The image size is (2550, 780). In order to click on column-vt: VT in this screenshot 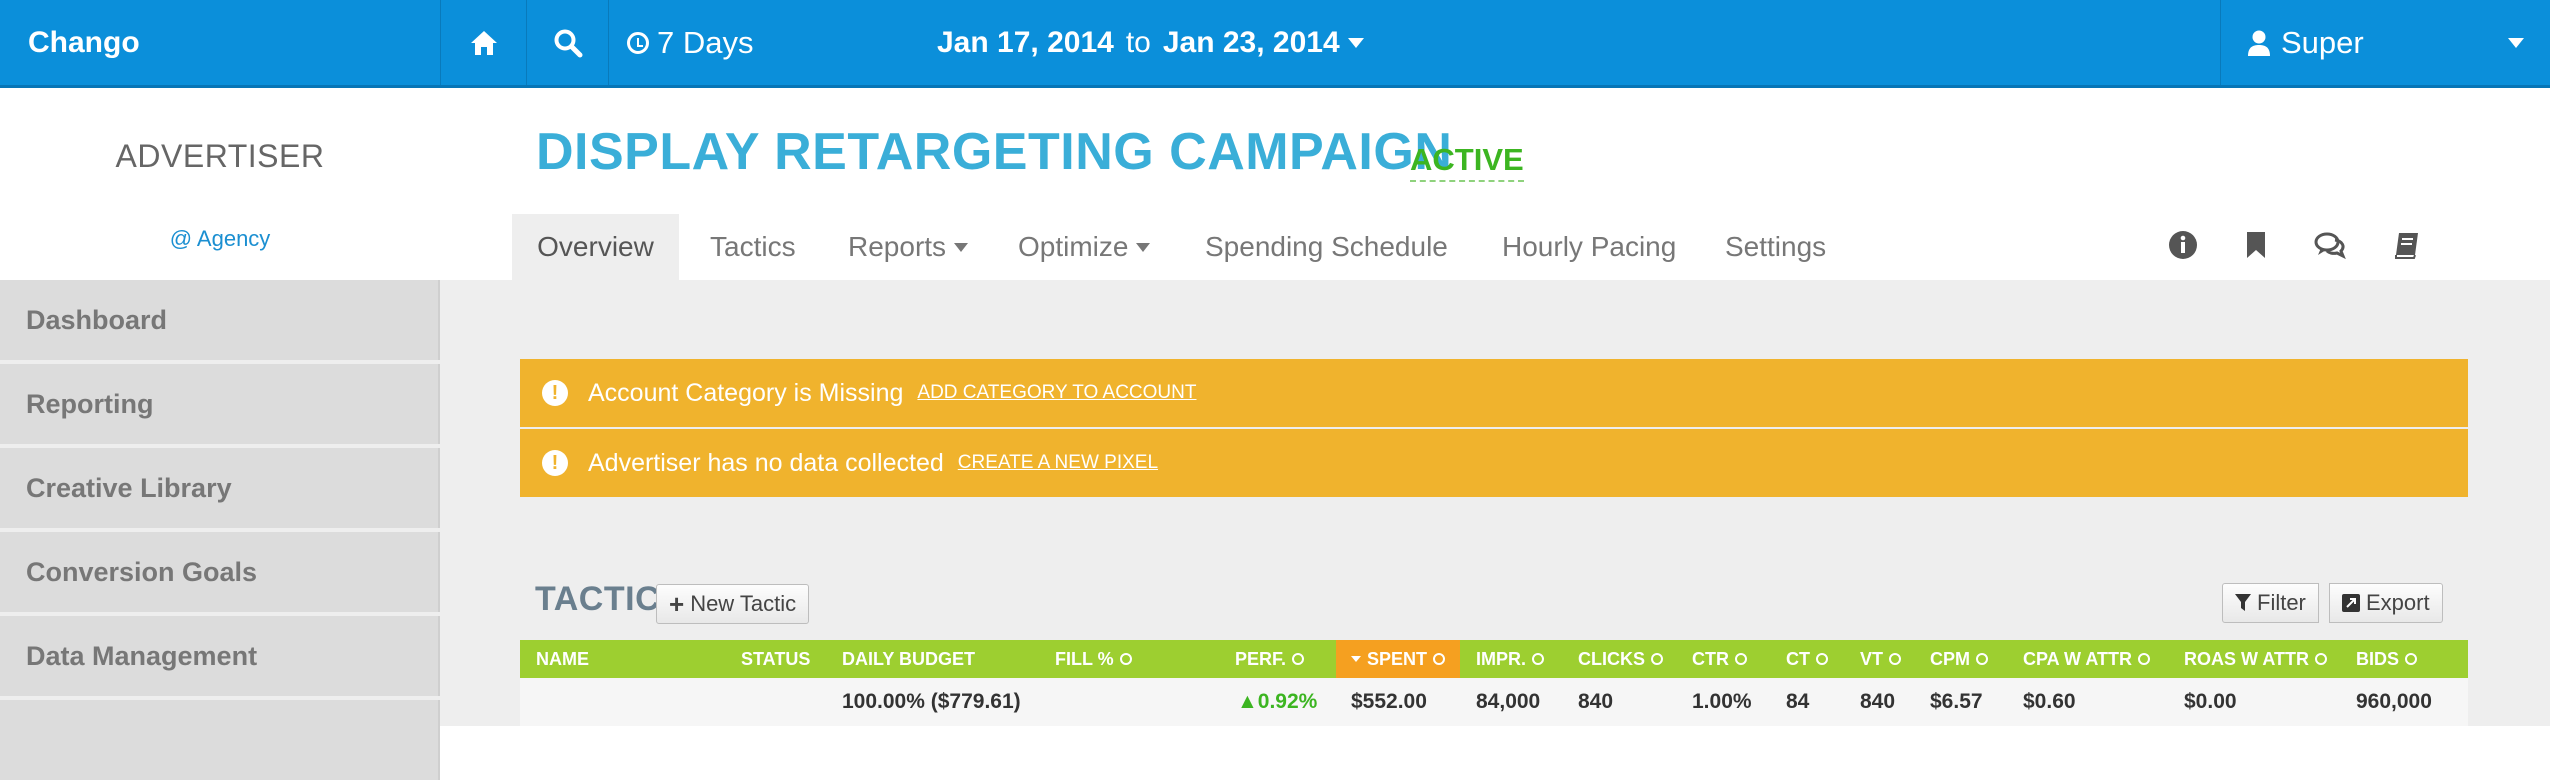, I will do `click(1881, 659)`.